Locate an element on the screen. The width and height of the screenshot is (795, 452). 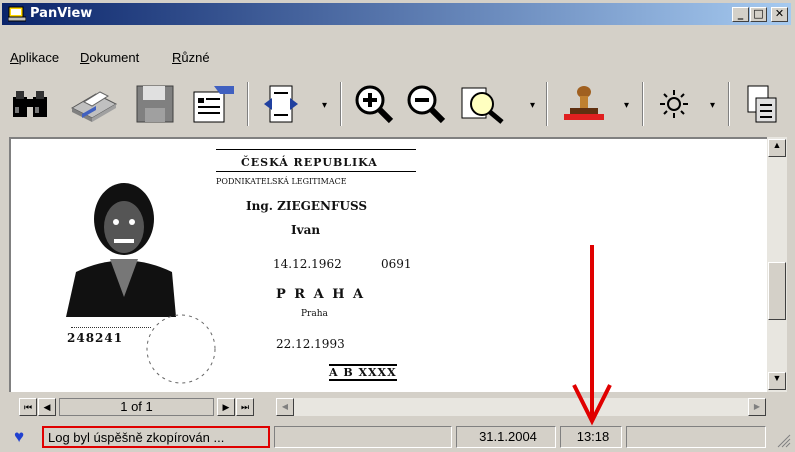
page-indicator: 1 of 1 is located at coordinates (136, 407).